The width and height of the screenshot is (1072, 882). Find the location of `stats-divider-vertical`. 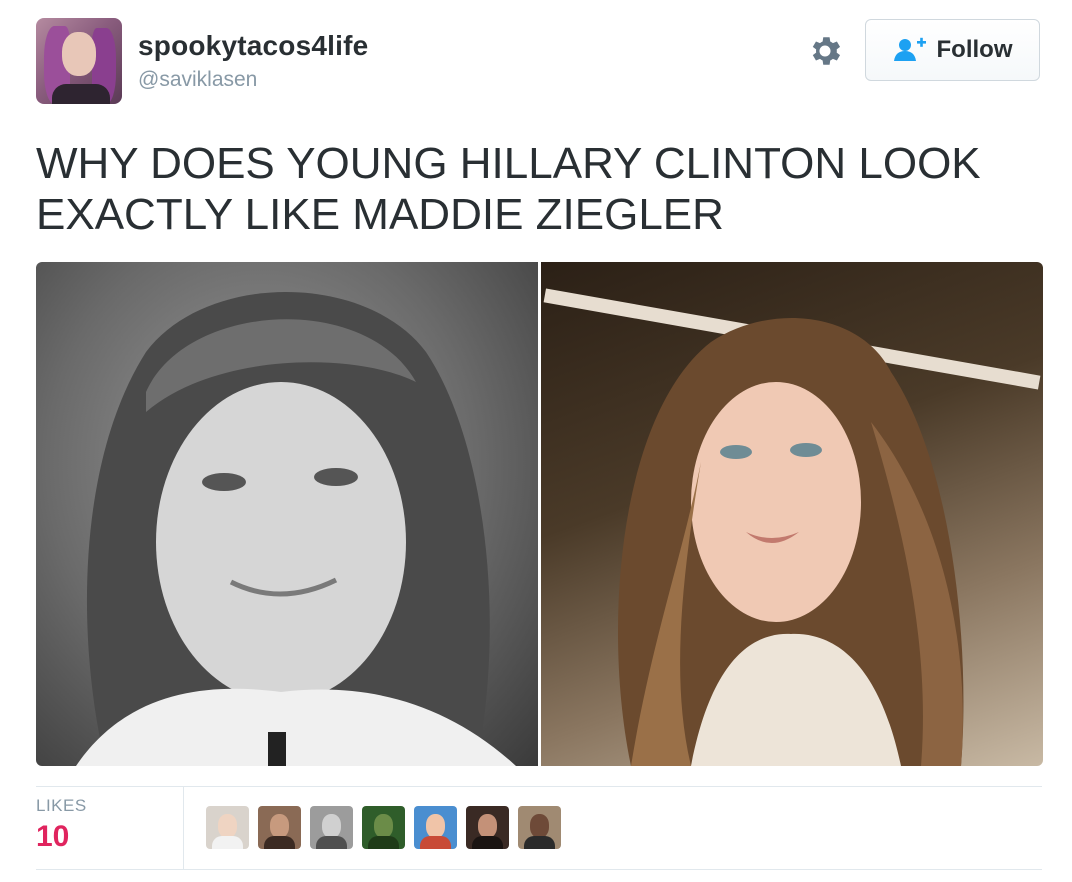

stats-divider-vertical is located at coordinates (183, 828).